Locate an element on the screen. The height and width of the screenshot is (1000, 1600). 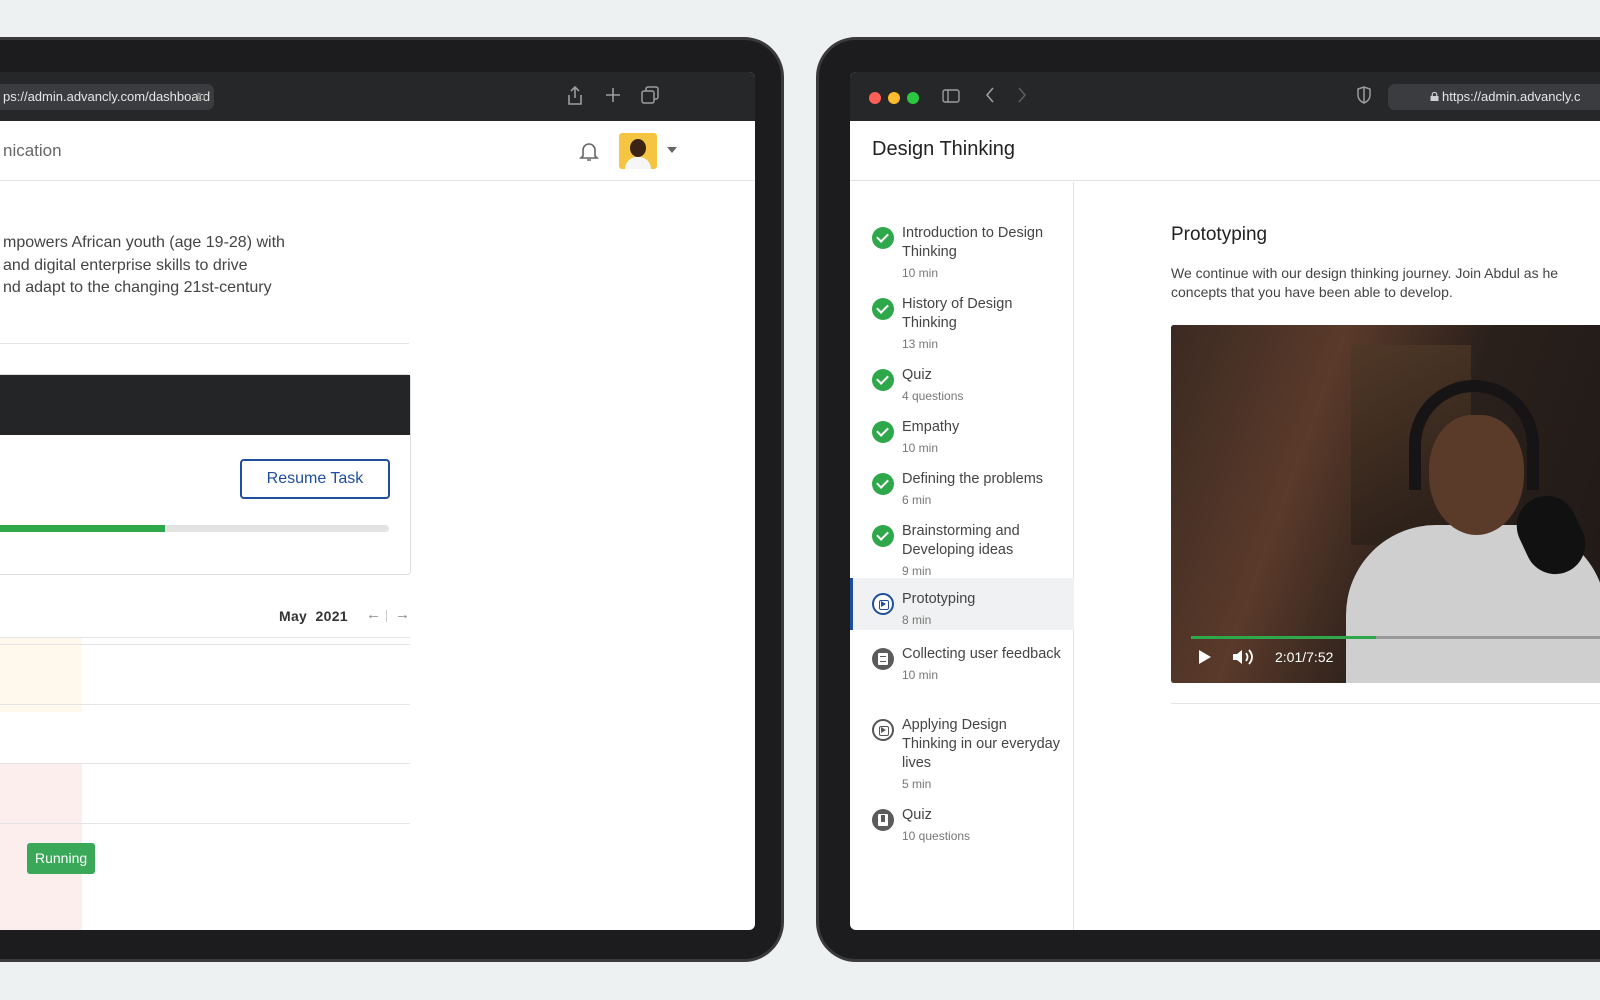
document-icon is located at coordinates (883, 659).